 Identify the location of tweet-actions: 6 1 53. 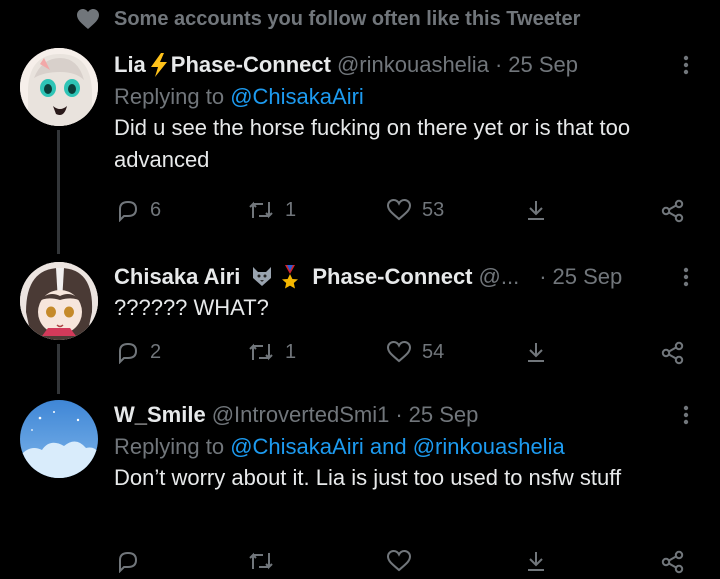
(342, 213).